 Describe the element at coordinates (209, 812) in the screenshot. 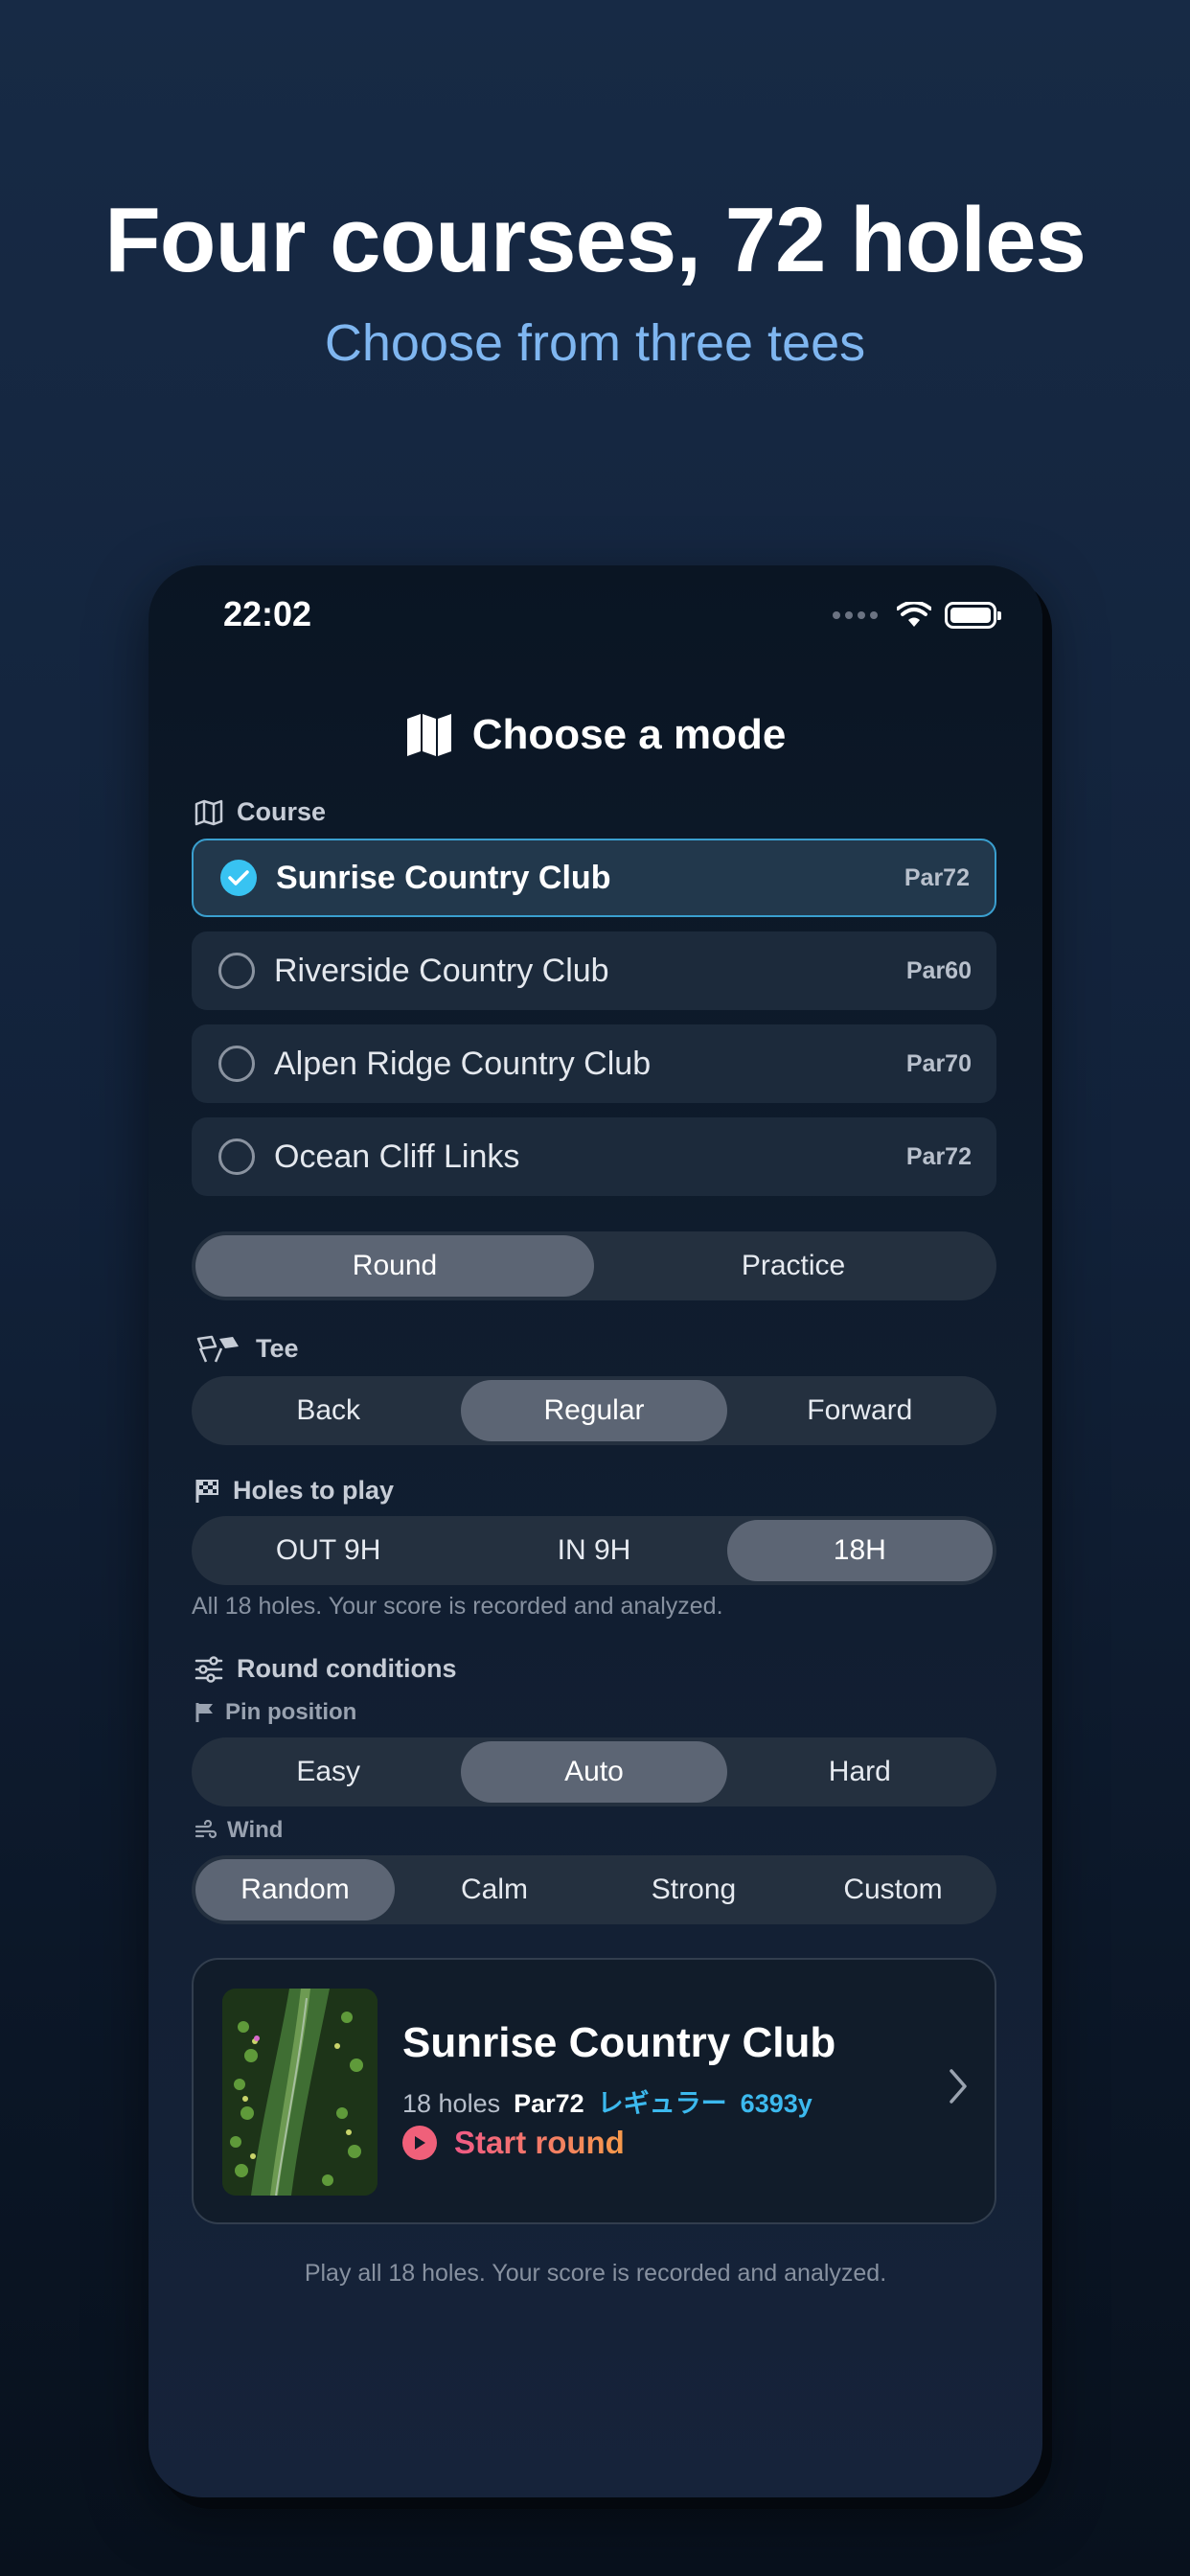

I see `map-outline-icon` at that location.